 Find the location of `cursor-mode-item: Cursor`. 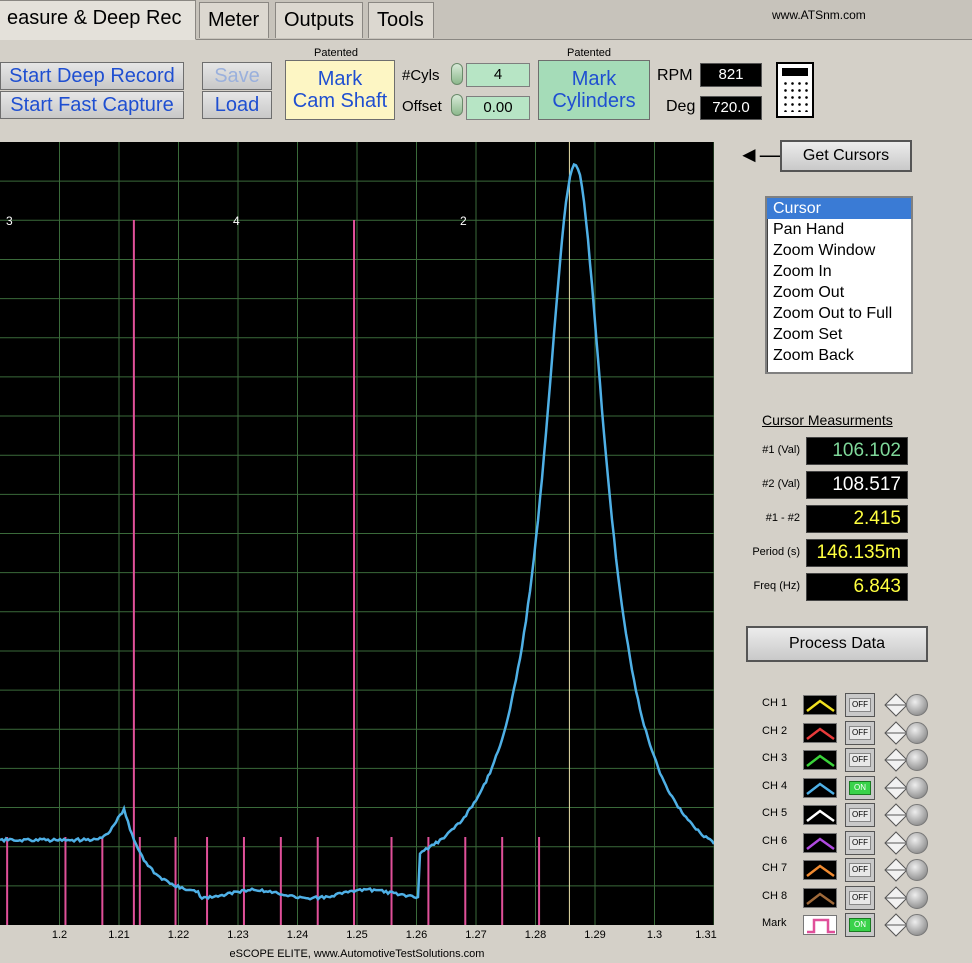

cursor-mode-item: Cursor is located at coordinates (839, 208).